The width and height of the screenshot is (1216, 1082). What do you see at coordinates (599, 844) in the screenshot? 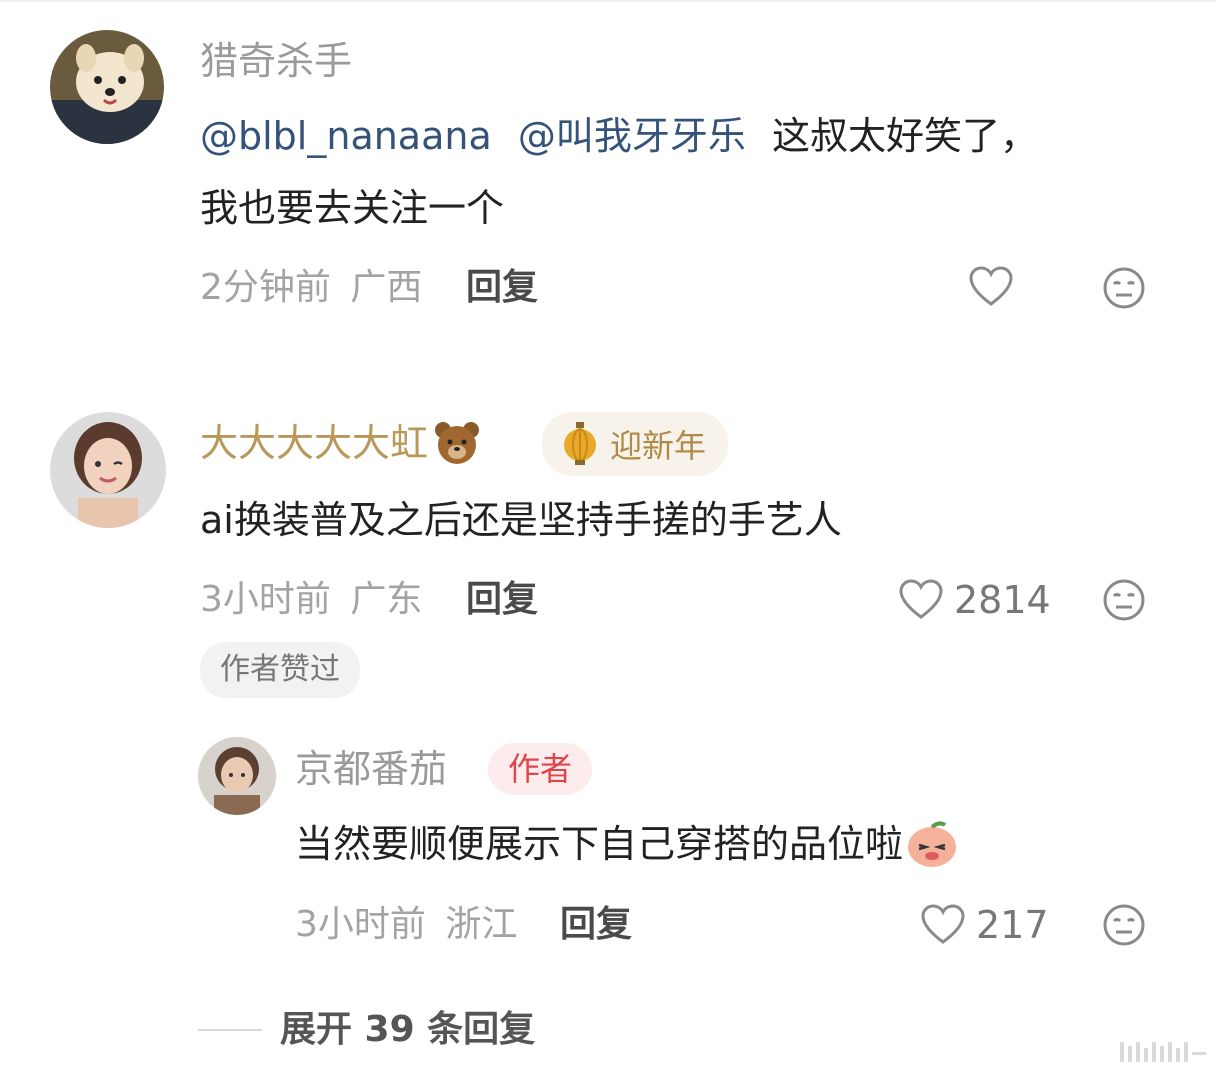
I see `reply-text-body: 当然要顺便展示下自己穿搭的品位啦` at bounding box center [599, 844].